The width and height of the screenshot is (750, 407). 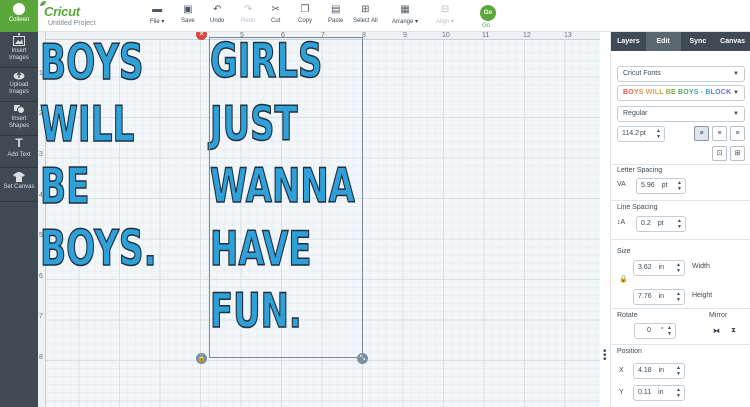 I want to click on select-all-button: ⊞ Select All, so click(x=365, y=15).